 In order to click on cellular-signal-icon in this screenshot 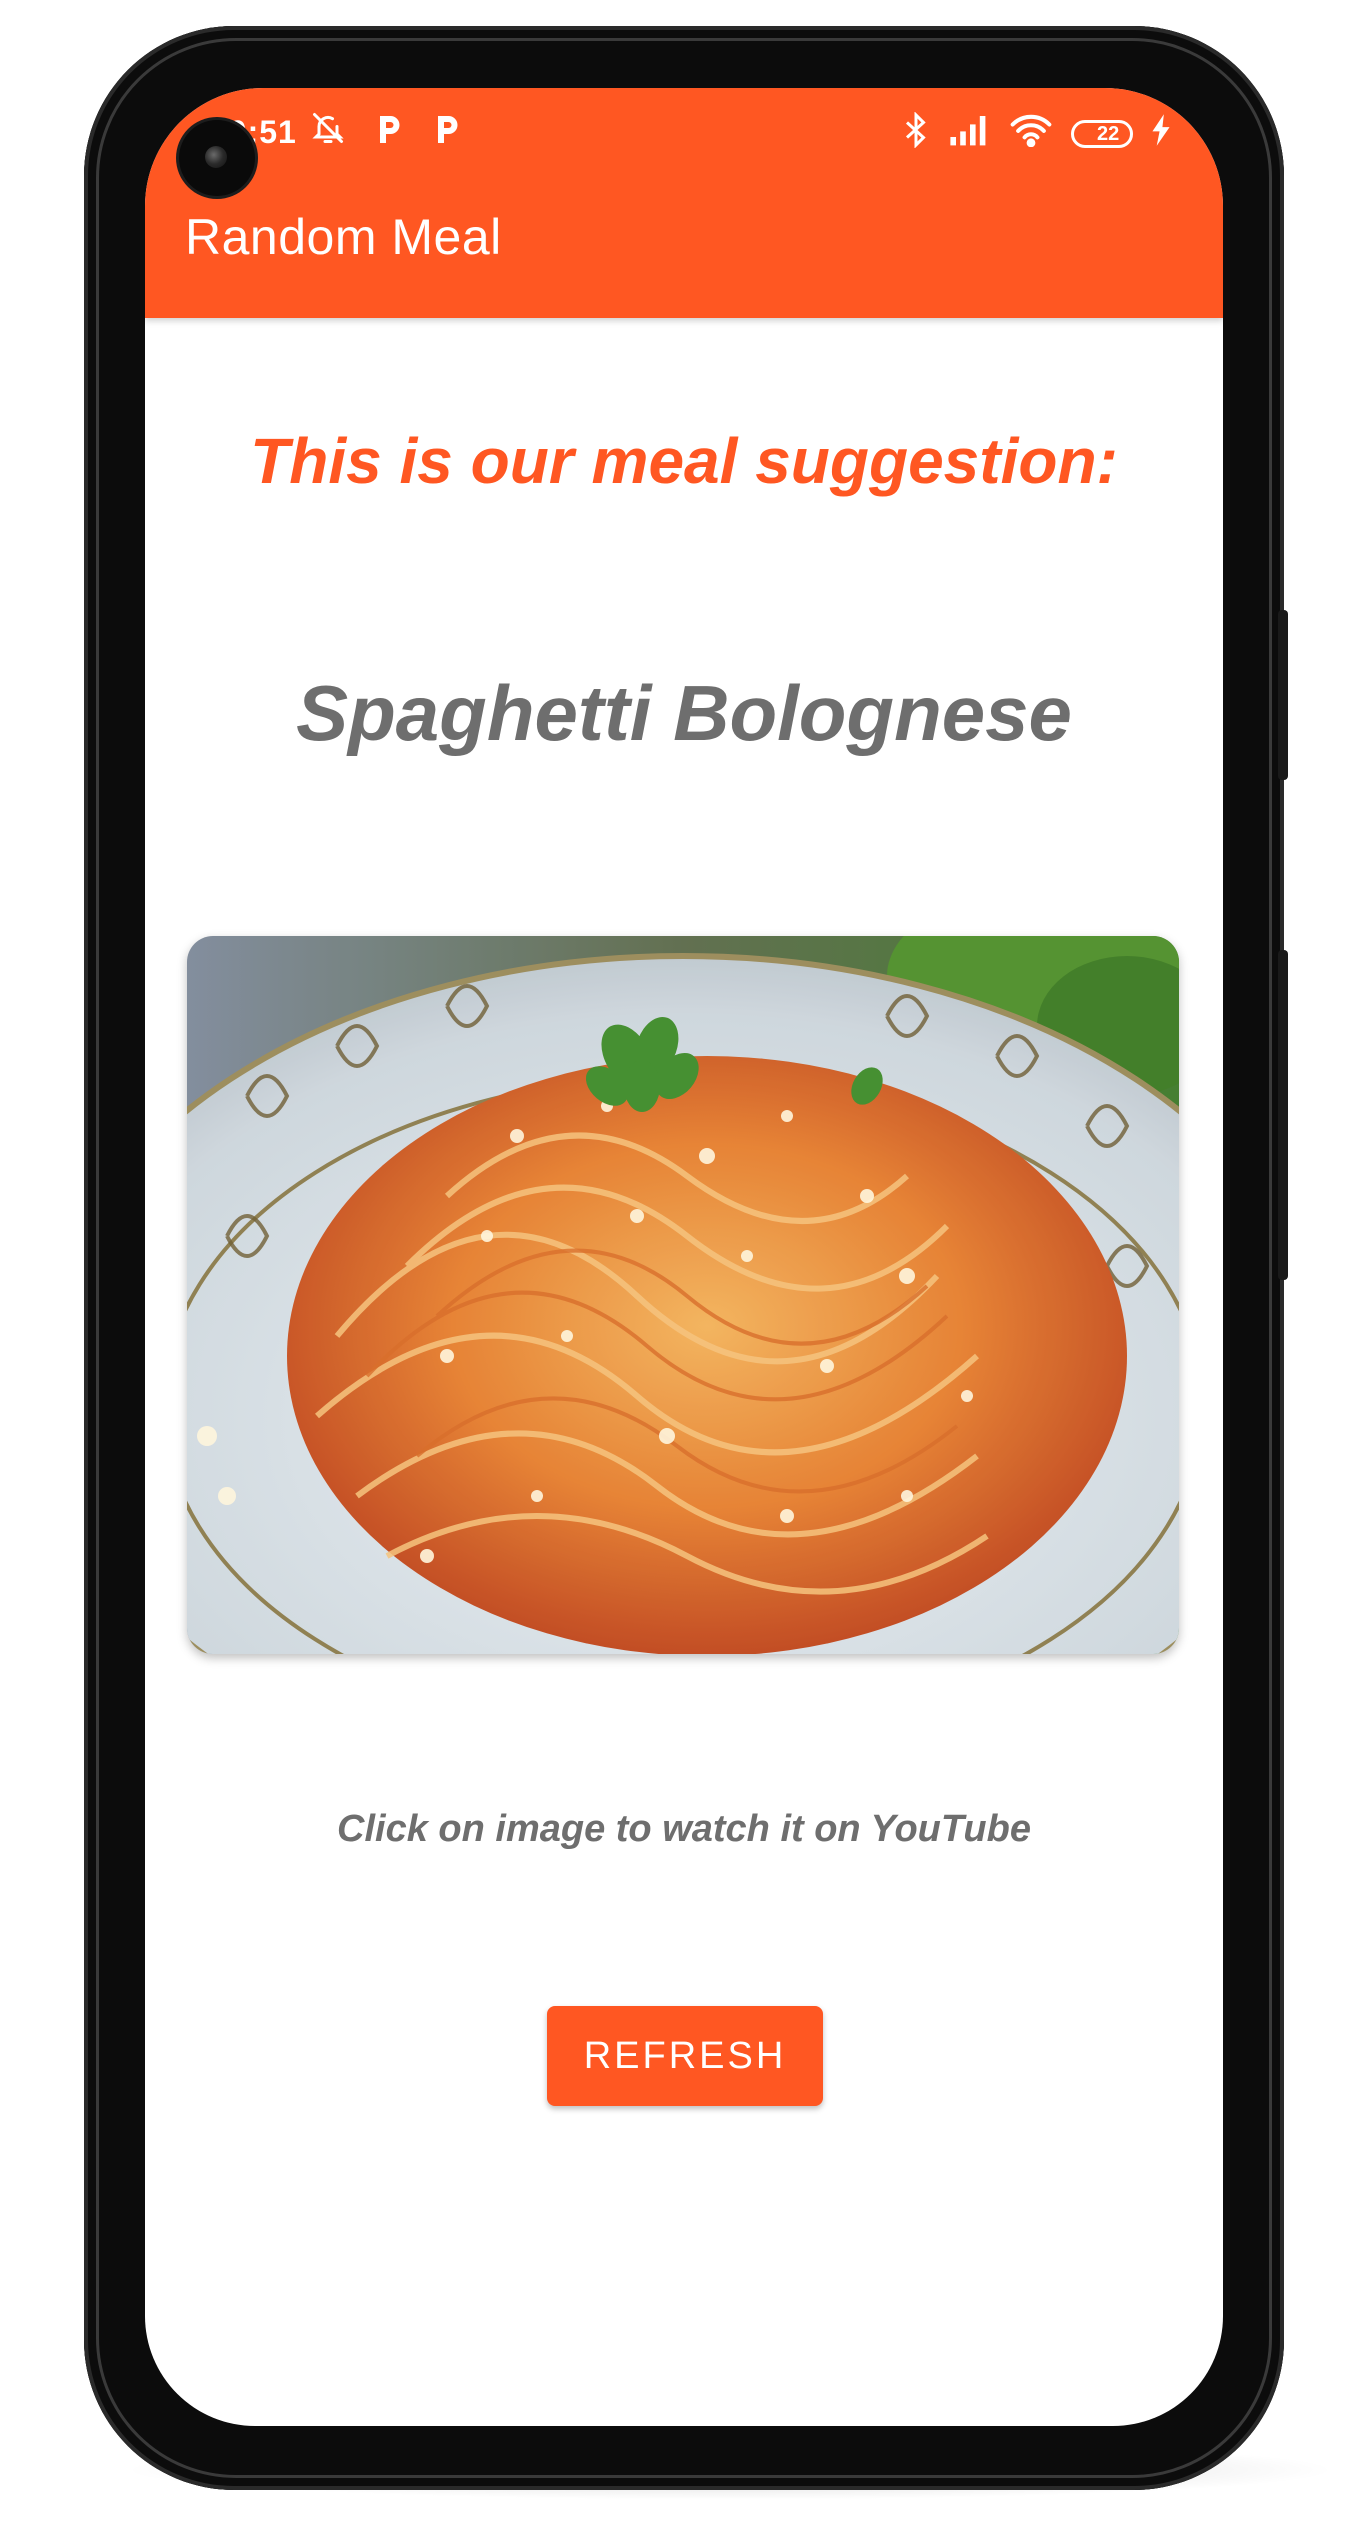, I will do `click(970, 134)`.